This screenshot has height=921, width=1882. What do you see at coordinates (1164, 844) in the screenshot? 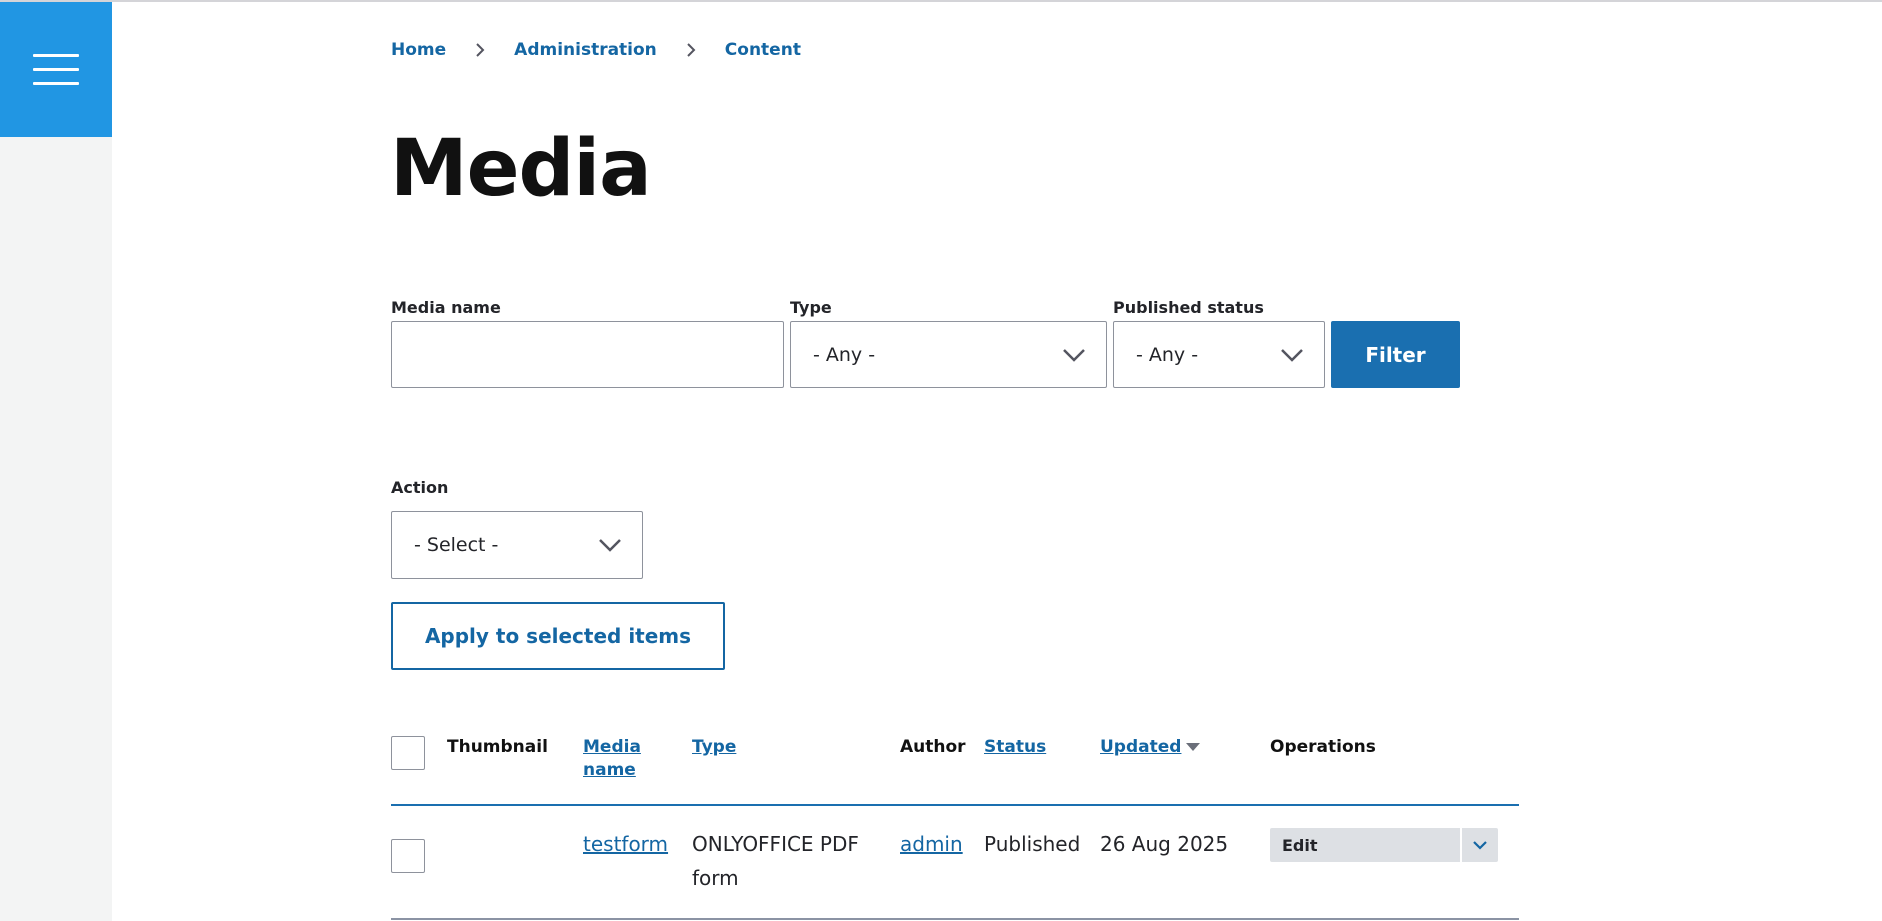
I see `row-updated: 26 Aug 2025` at bounding box center [1164, 844].